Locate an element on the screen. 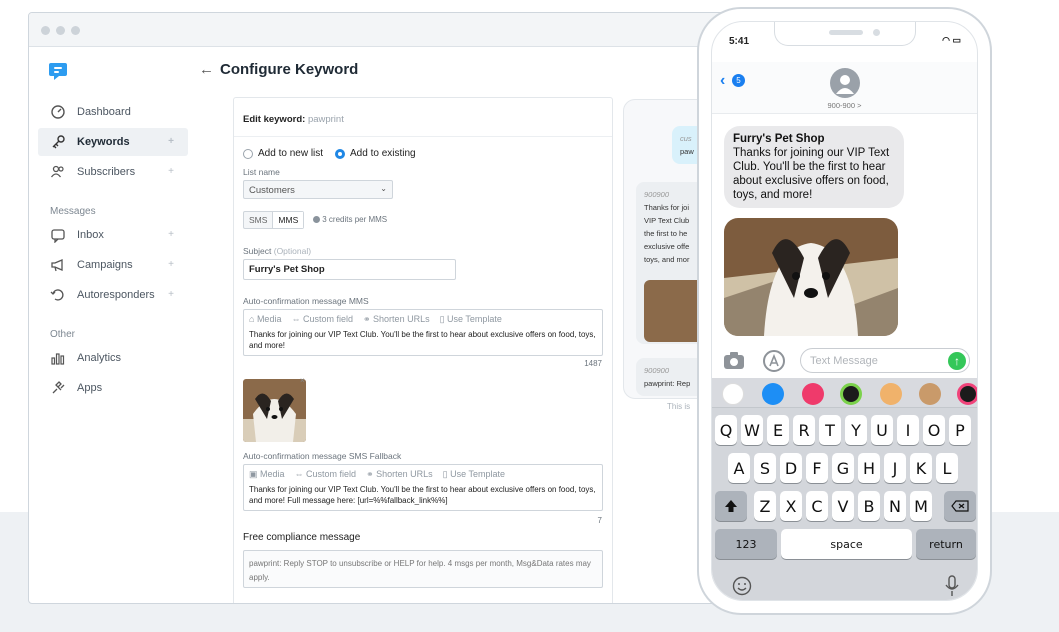  contact-avatar is located at coordinates (845, 83).